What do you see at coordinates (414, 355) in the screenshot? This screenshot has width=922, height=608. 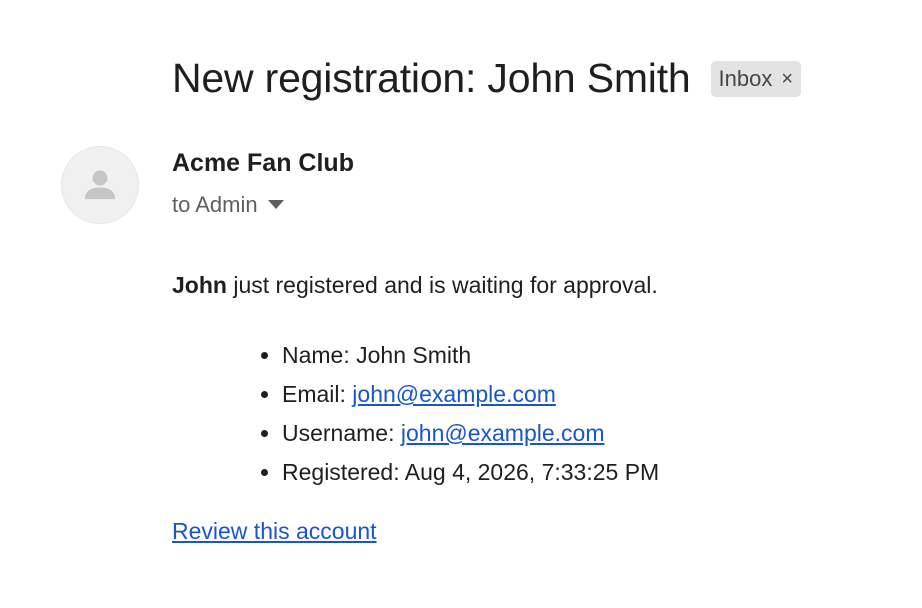 I see `detail-name-value: John Smith` at bounding box center [414, 355].